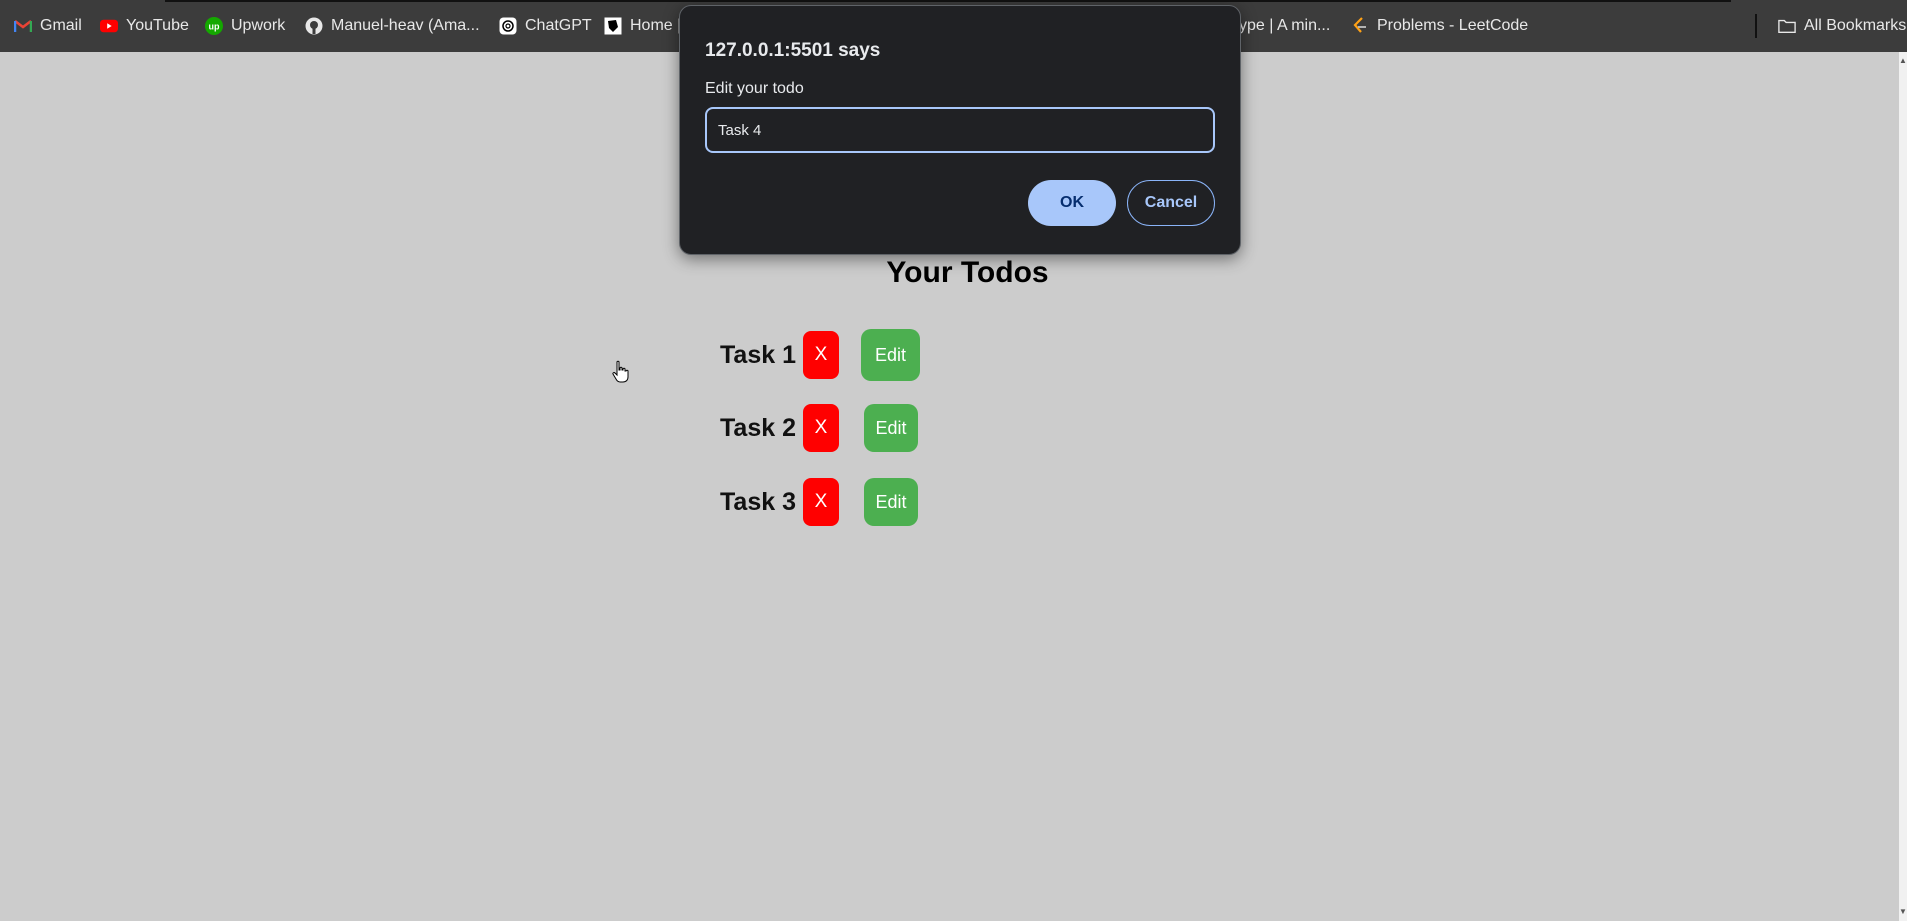  I want to click on todo-label: Task 3, so click(758, 501).